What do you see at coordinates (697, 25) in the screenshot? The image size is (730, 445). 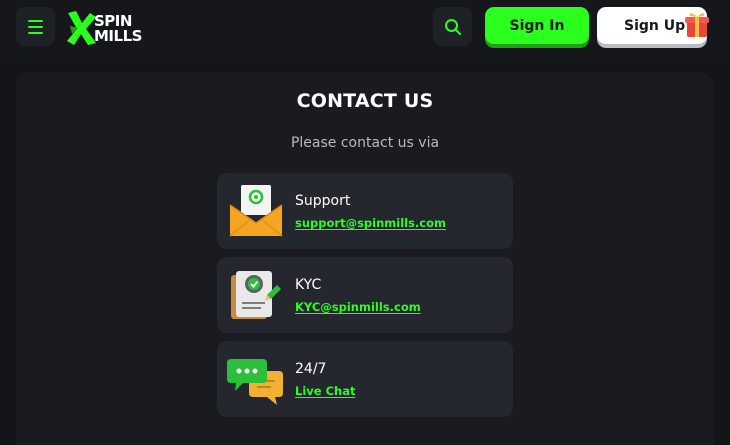 I see `gift-icon` at bounding box center [697, 25].